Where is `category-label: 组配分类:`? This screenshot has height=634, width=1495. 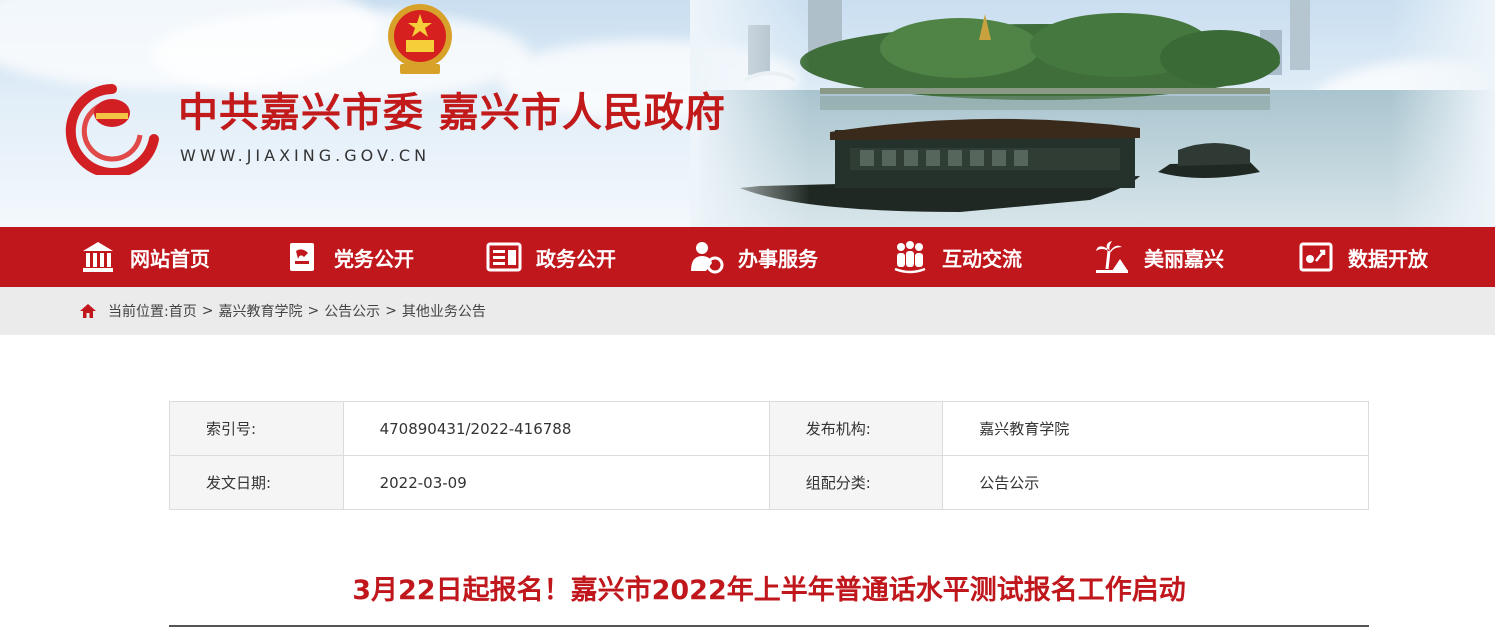 category-label: 组配分类: is located at coordinates (856, 482).